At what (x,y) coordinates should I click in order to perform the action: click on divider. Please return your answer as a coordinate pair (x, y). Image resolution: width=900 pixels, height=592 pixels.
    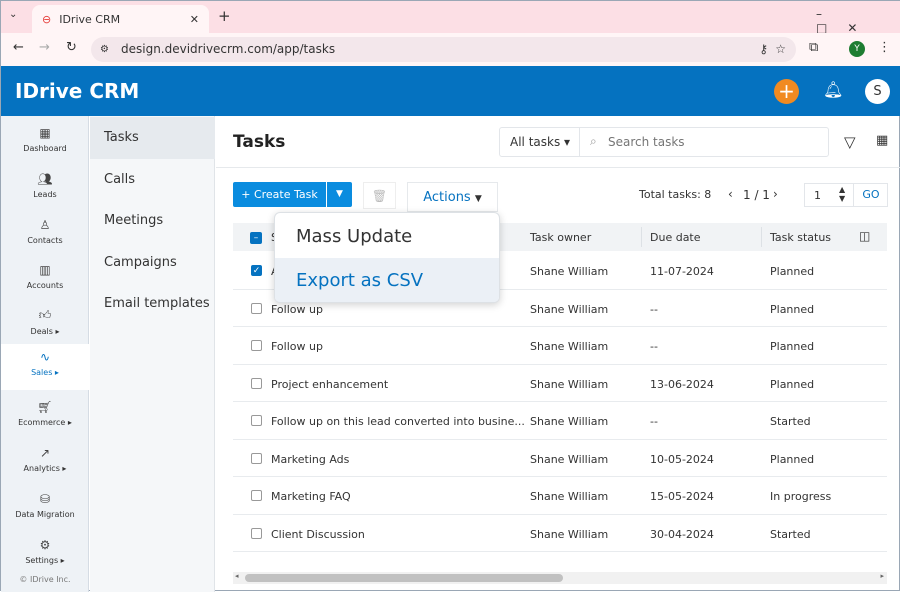
    Looking at the image, I should click on (641, 237).